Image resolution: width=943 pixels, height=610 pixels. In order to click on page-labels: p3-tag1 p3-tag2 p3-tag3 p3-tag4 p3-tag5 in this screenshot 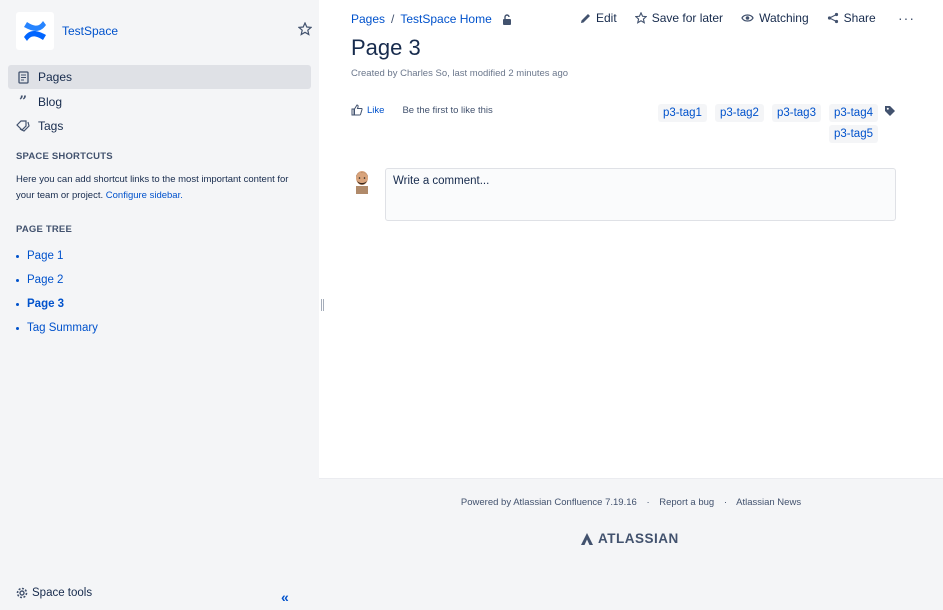, I will do `click(767, 123)`.